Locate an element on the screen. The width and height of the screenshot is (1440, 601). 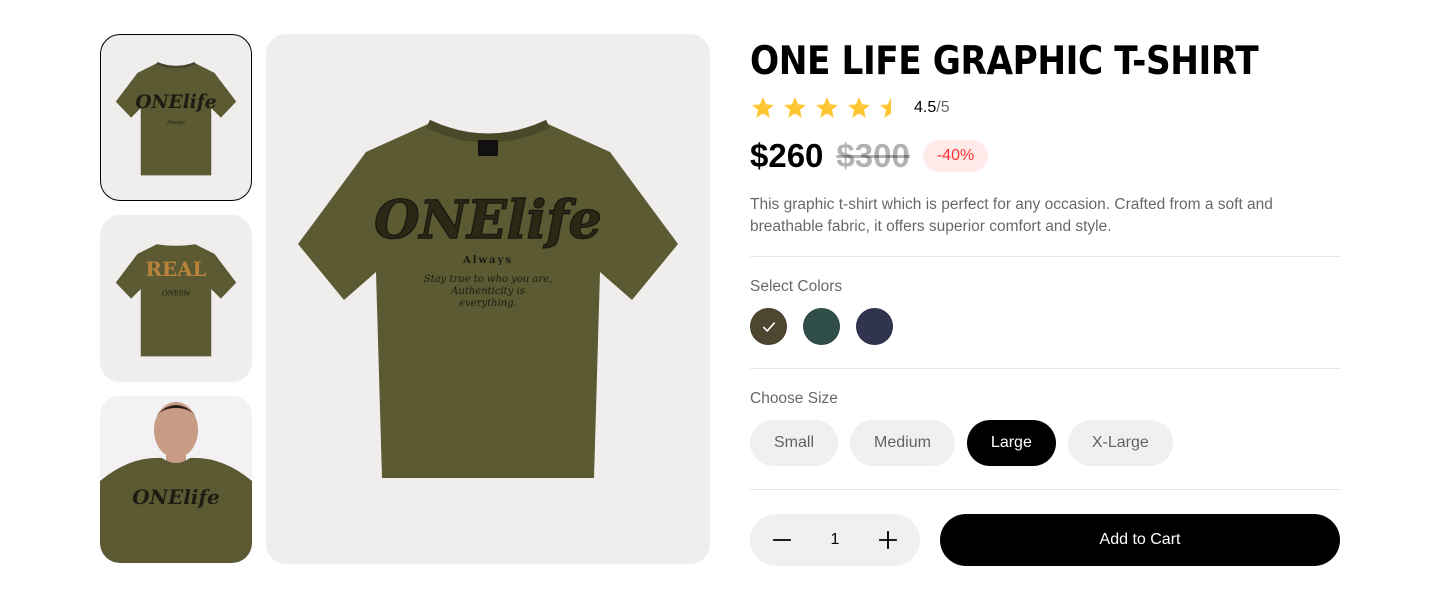
rating: 4.5/5 is located at coordinates (1050, 108).